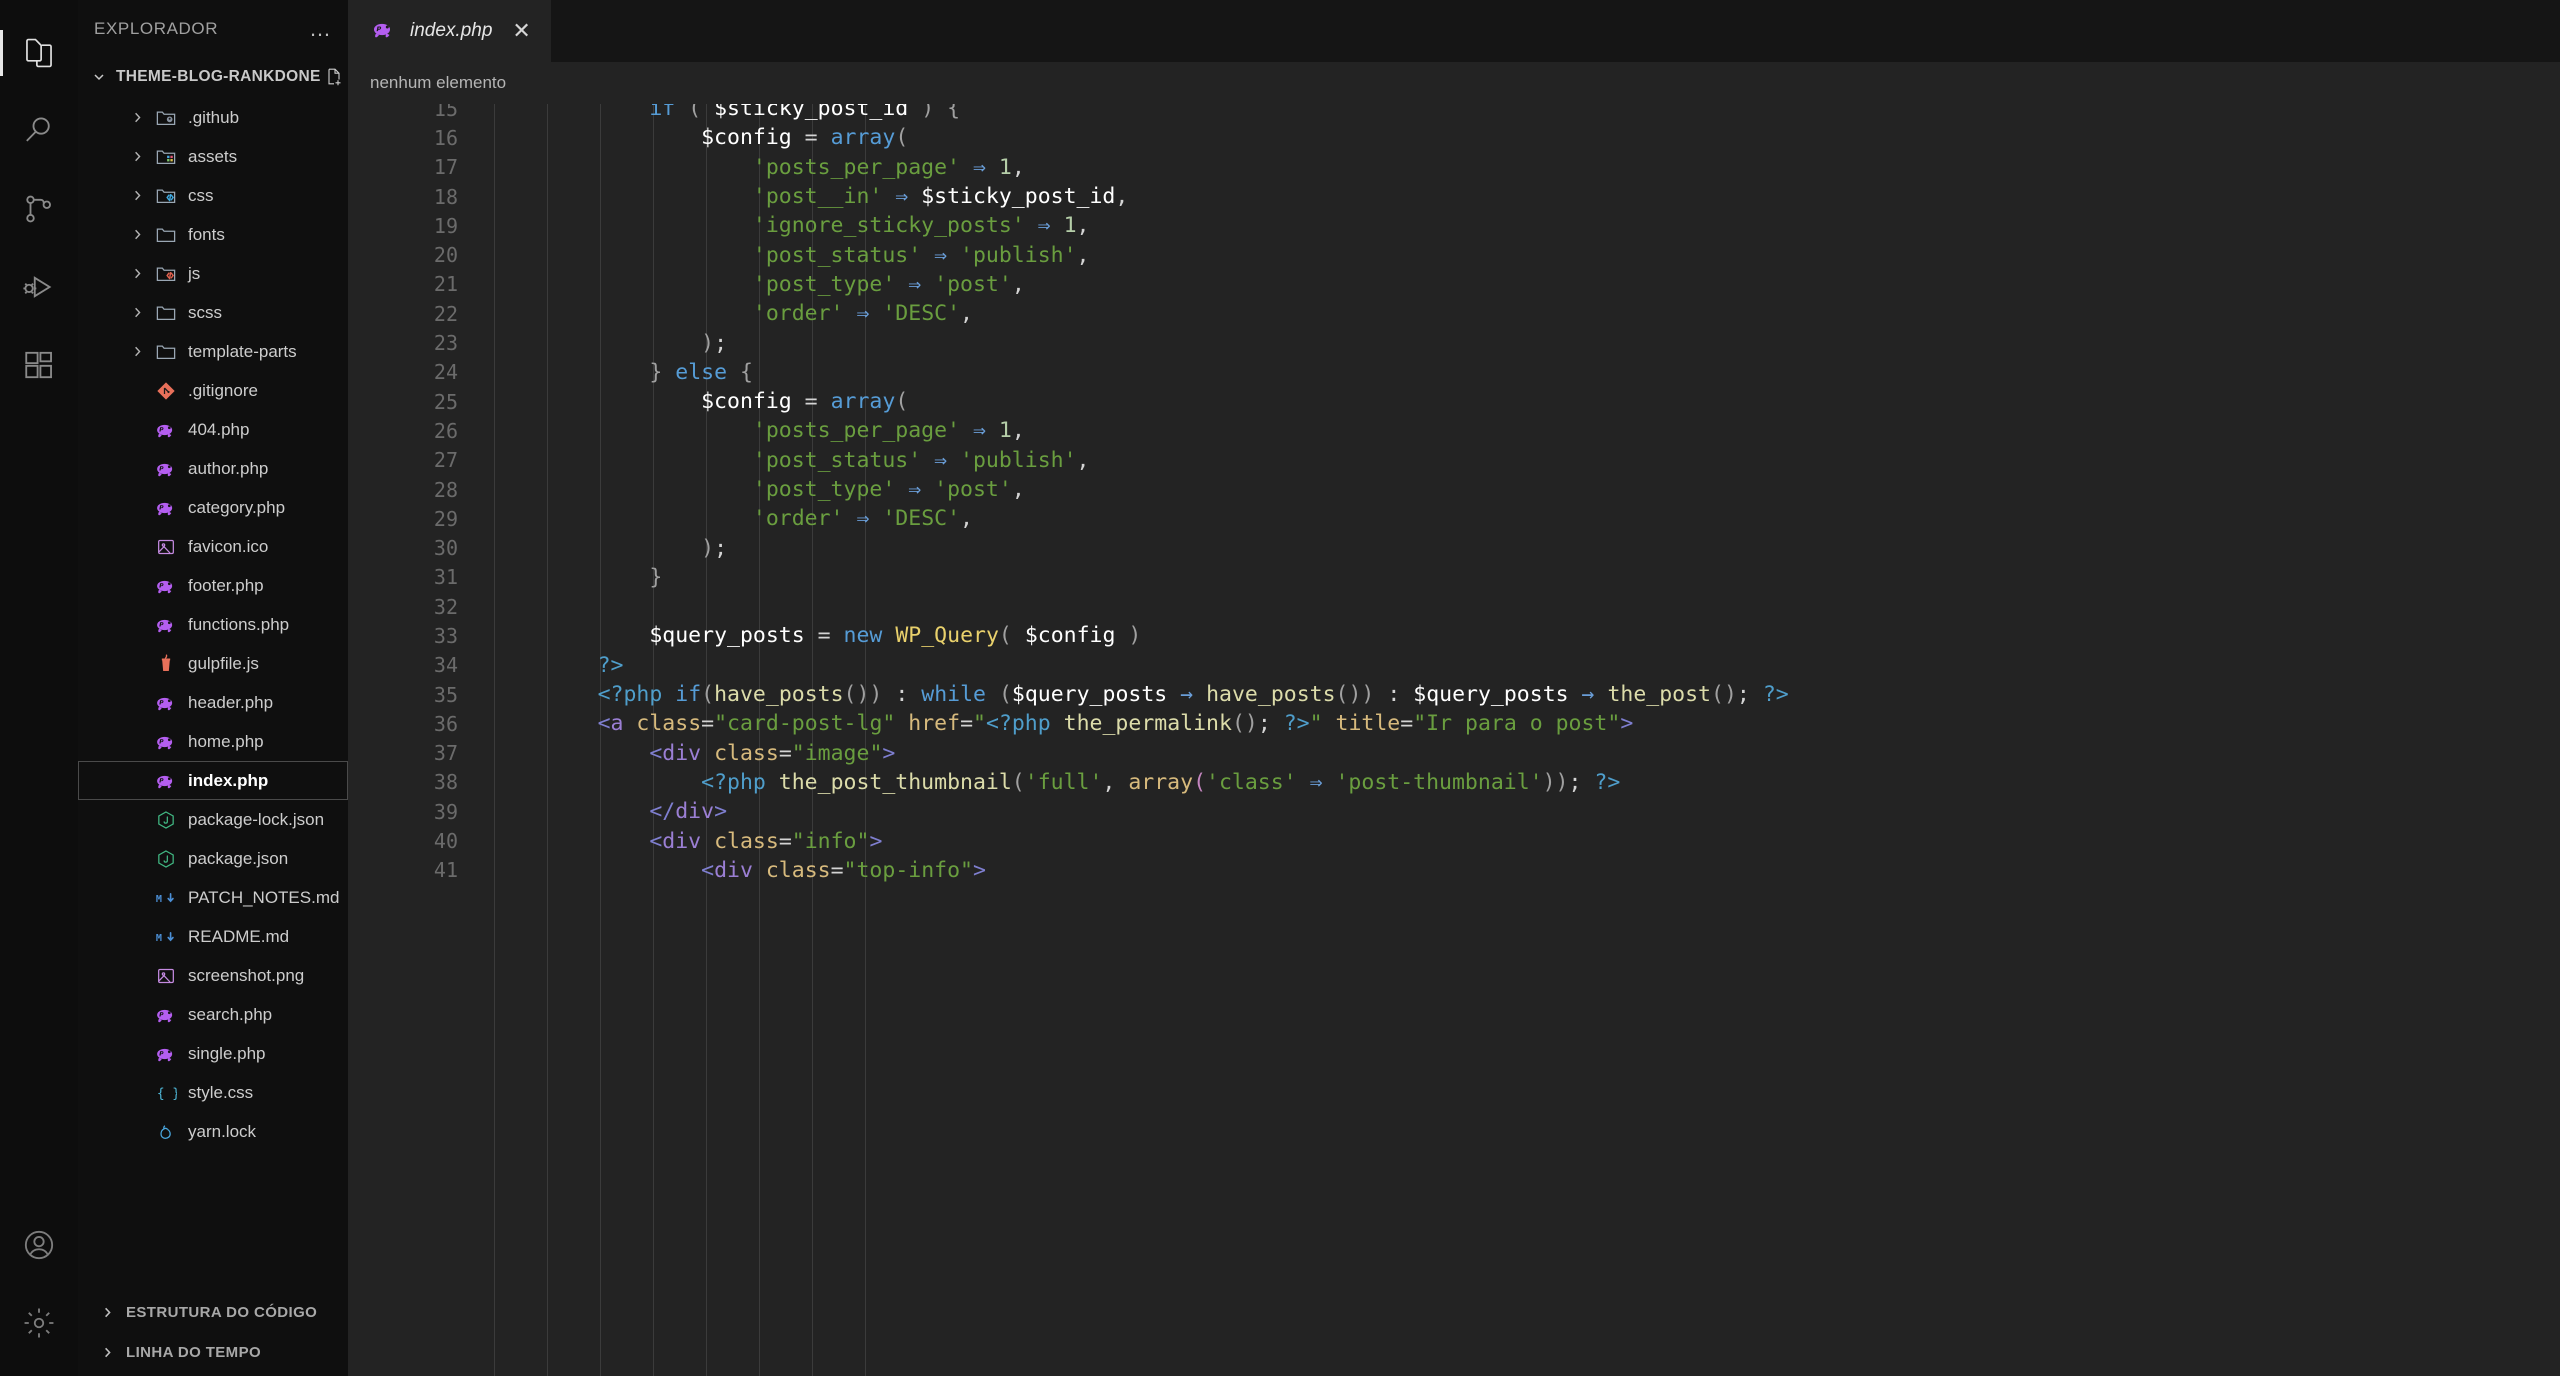  What do you see at coordinates (1454, 31) in the screenshot?
I see `editor-tab-bar: index.php ✕` at bounding box center [1454, 31].